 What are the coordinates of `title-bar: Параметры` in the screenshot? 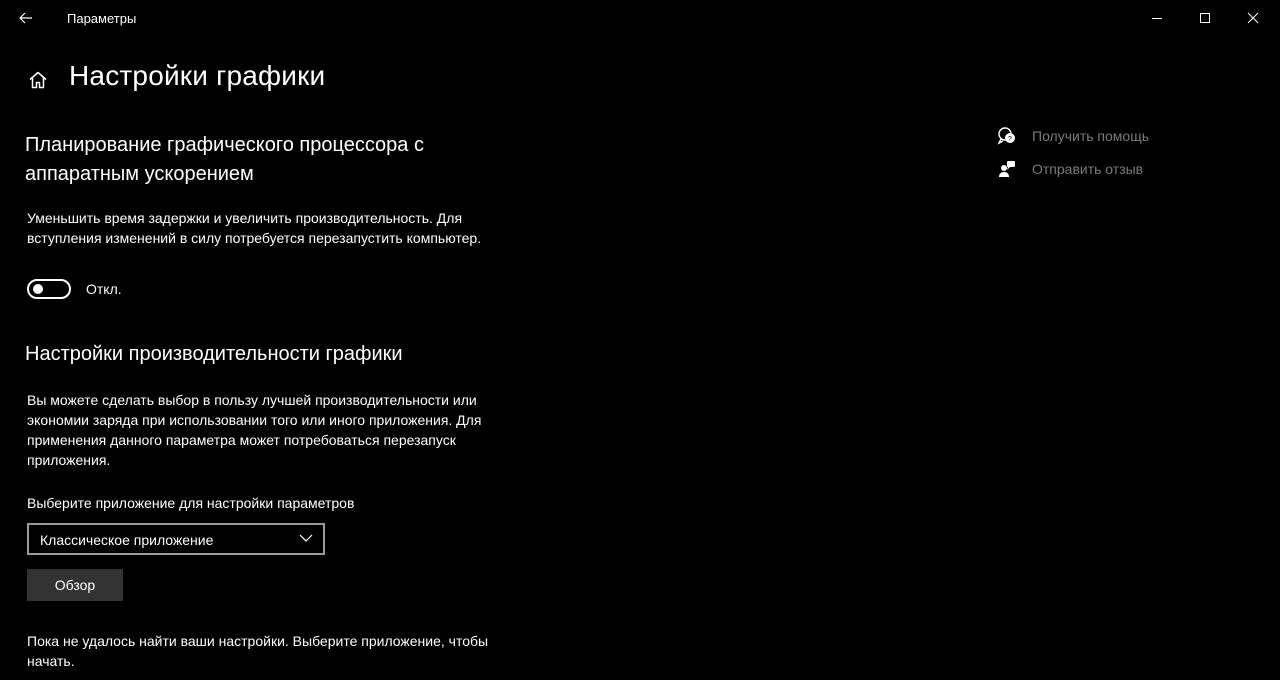 It's located at (640, 18).